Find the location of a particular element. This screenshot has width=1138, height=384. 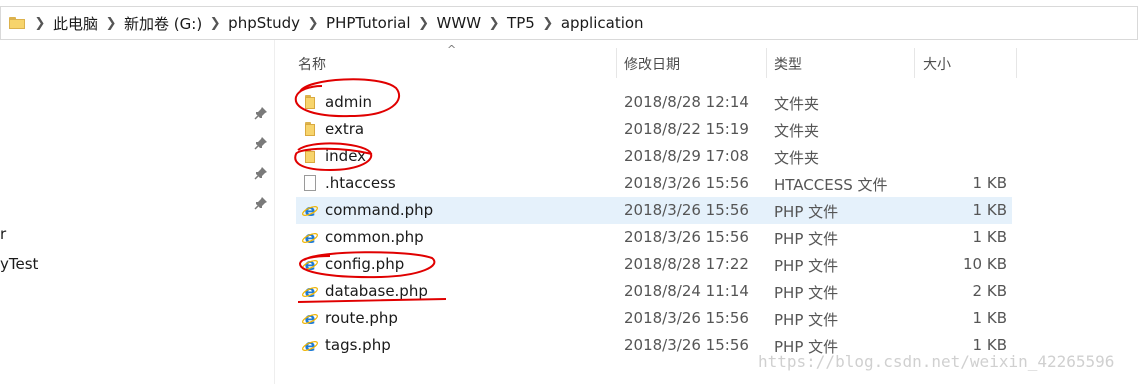

file-modified-date: 2018/8/28 12:14 is located at coordinates (686, 102).